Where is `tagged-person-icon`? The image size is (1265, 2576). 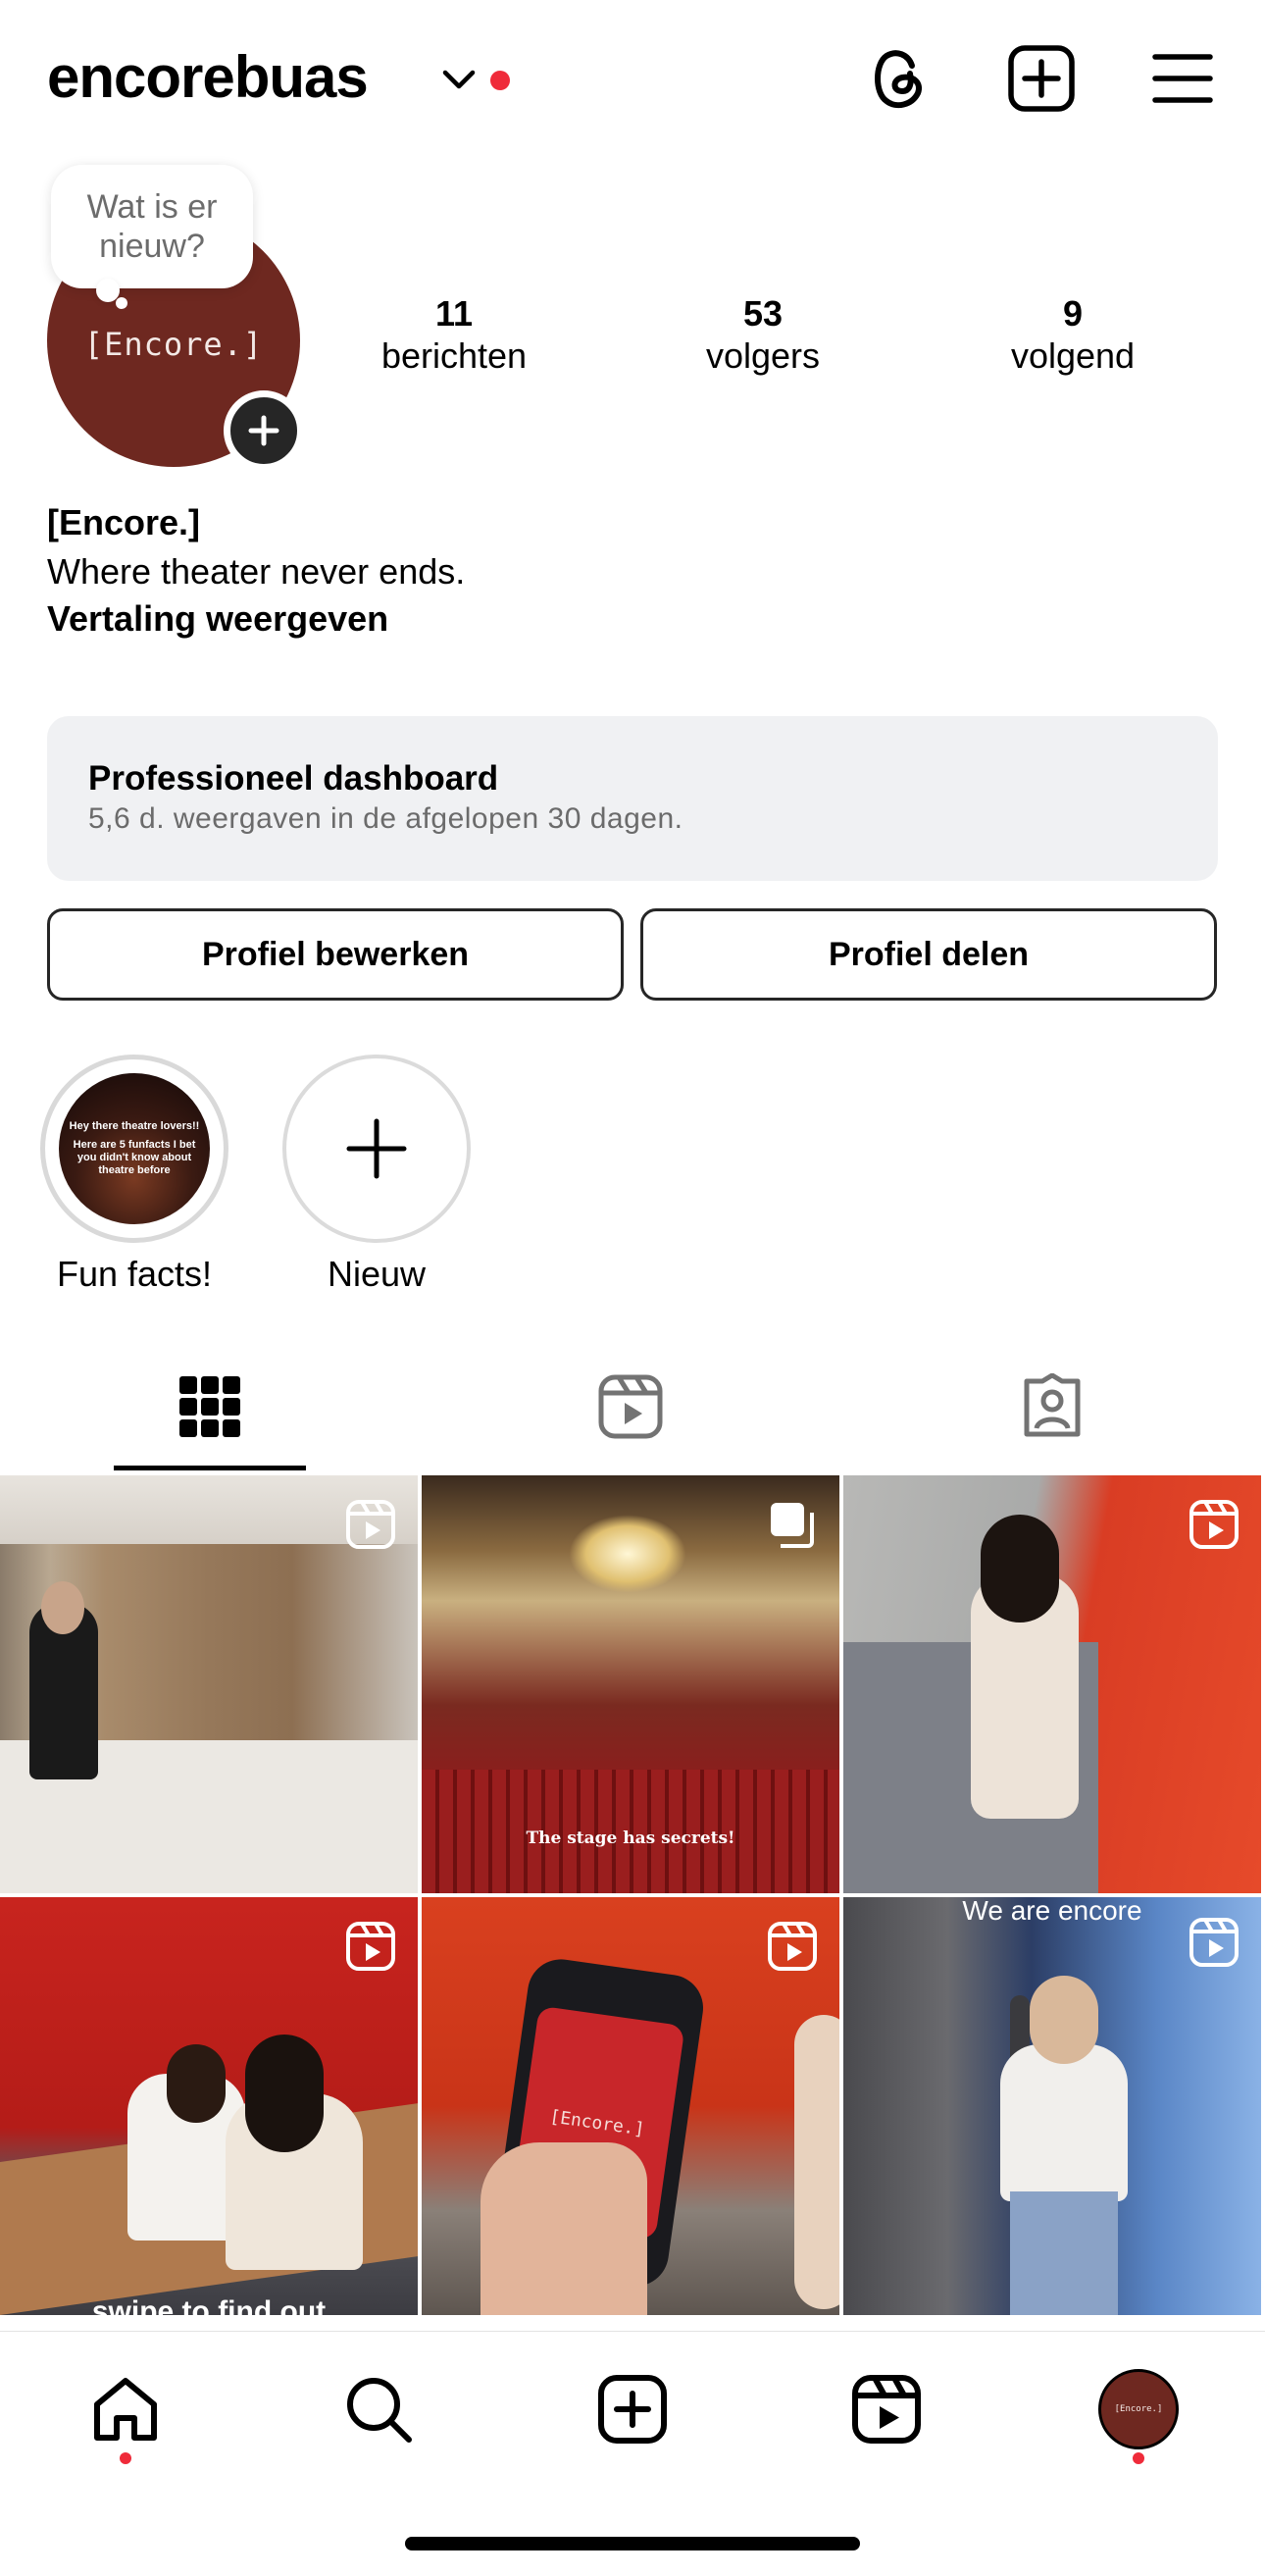 tagged-person-icon is located at coordinates (1052, 1405).